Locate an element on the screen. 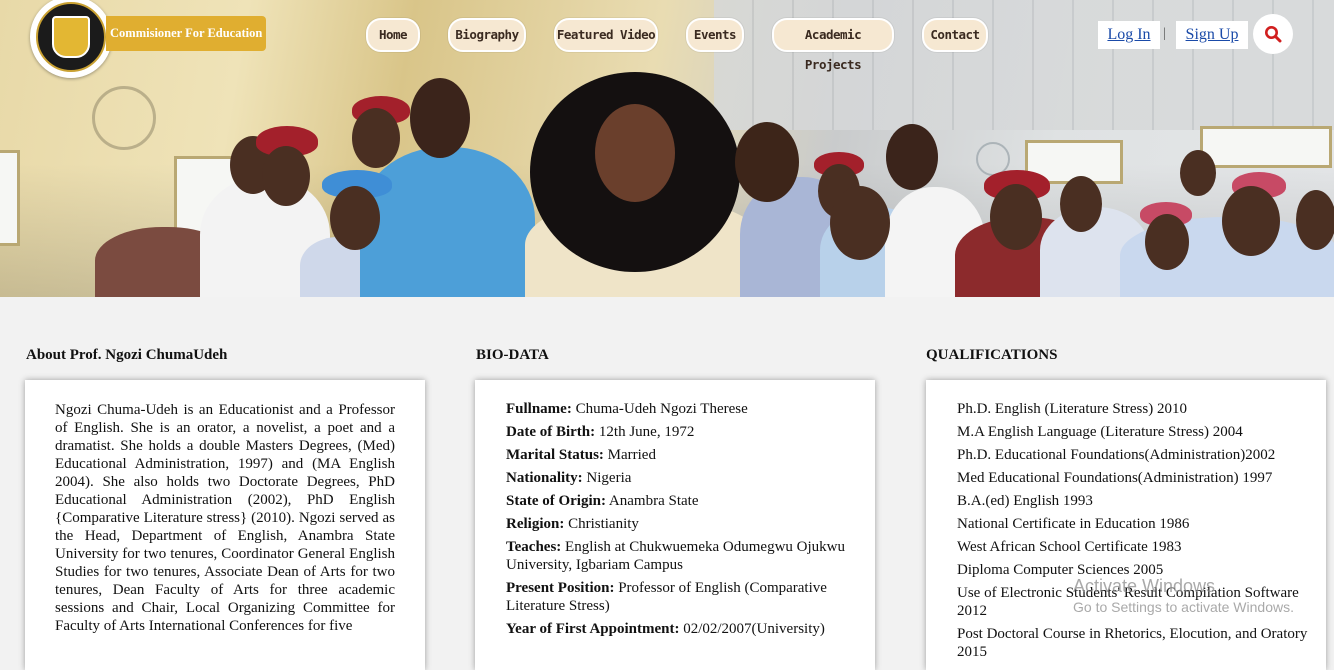 This screenshot has width=1334, height=670. biodata-value: Chuma-Udeh Ngozi Therese is located at coordinates (661, 409).